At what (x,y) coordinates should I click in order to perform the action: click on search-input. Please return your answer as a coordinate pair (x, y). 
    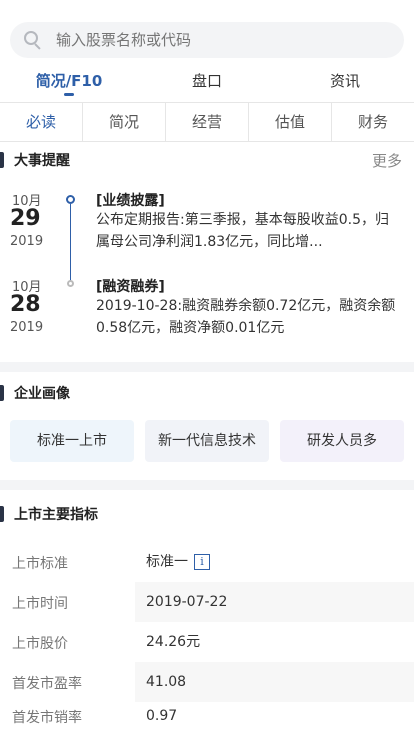
    Looking at the image, I should click on (206, 40).